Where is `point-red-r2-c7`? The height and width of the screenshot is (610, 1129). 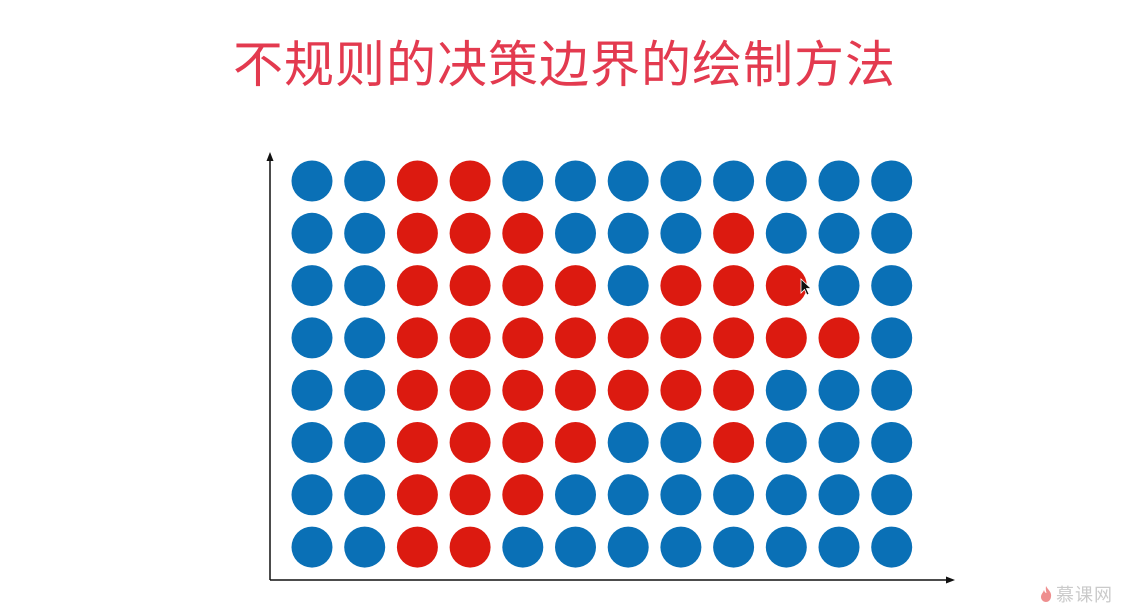
point-red-r2-c7 is located at coordinates (681, 286).